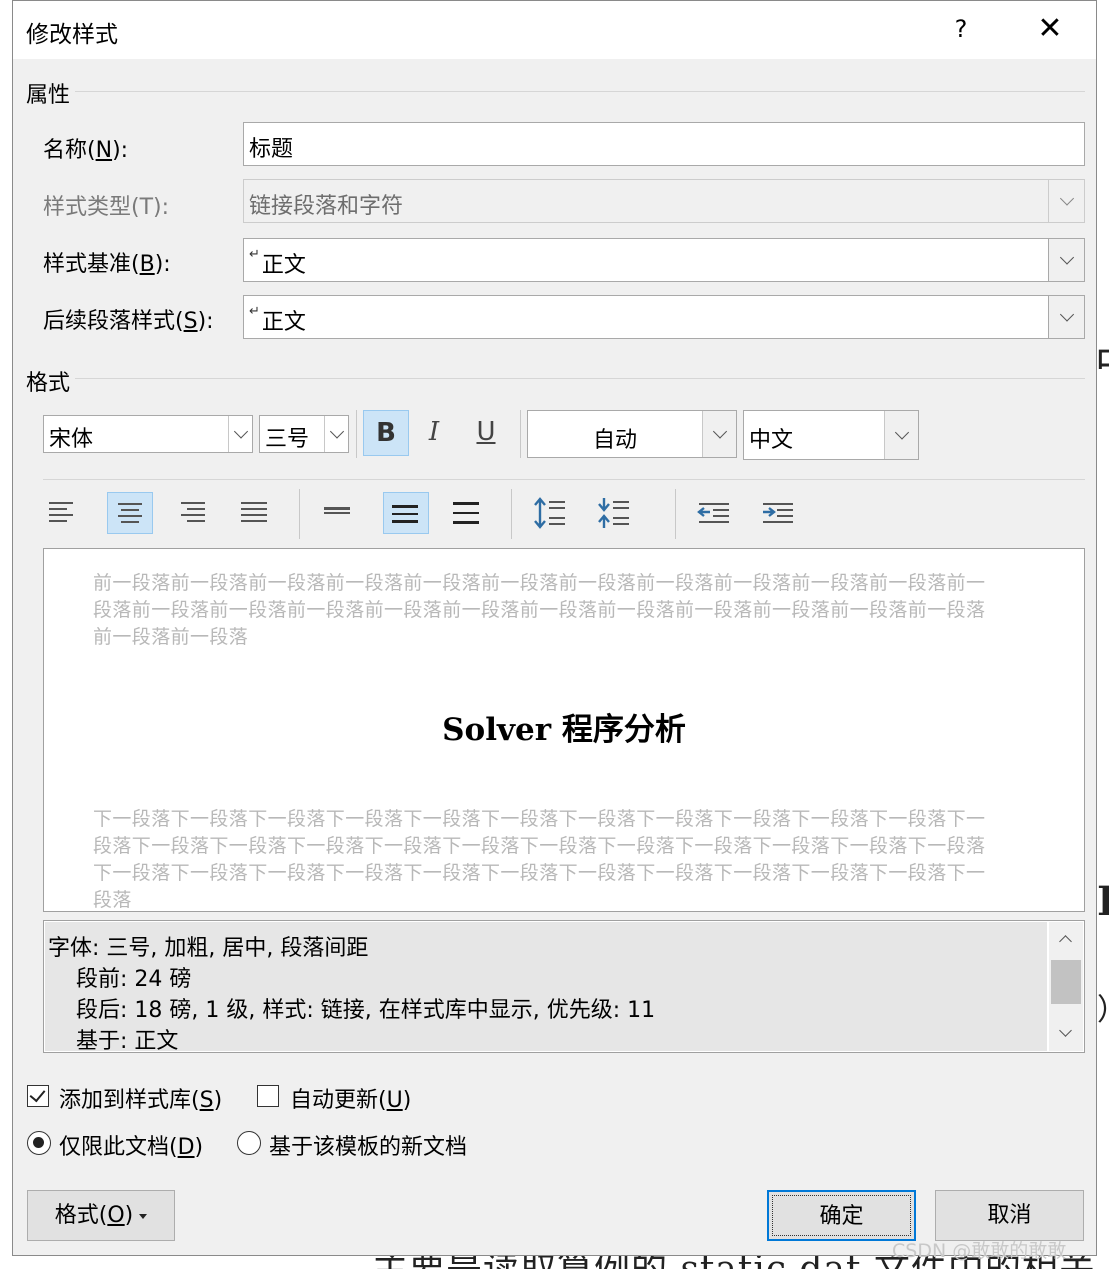  I want to click on justify-button, so click(256, 513).